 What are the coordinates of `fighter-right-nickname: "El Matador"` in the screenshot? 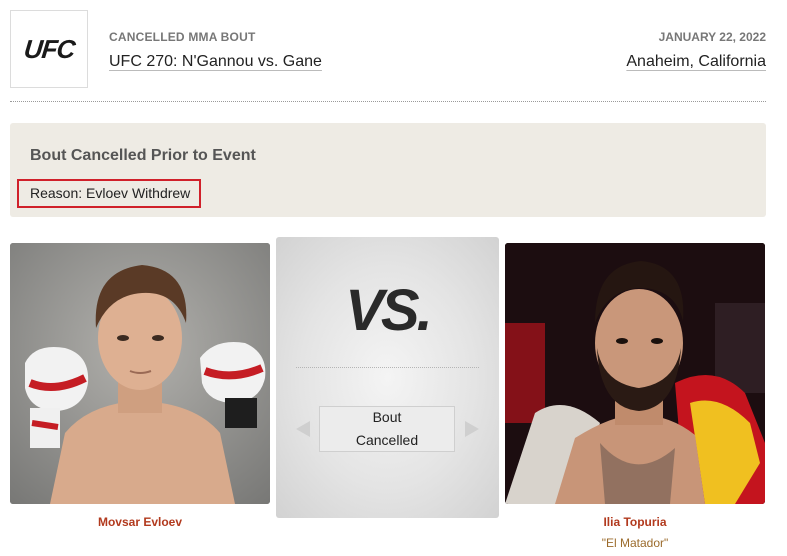 It's located at (635, 543).